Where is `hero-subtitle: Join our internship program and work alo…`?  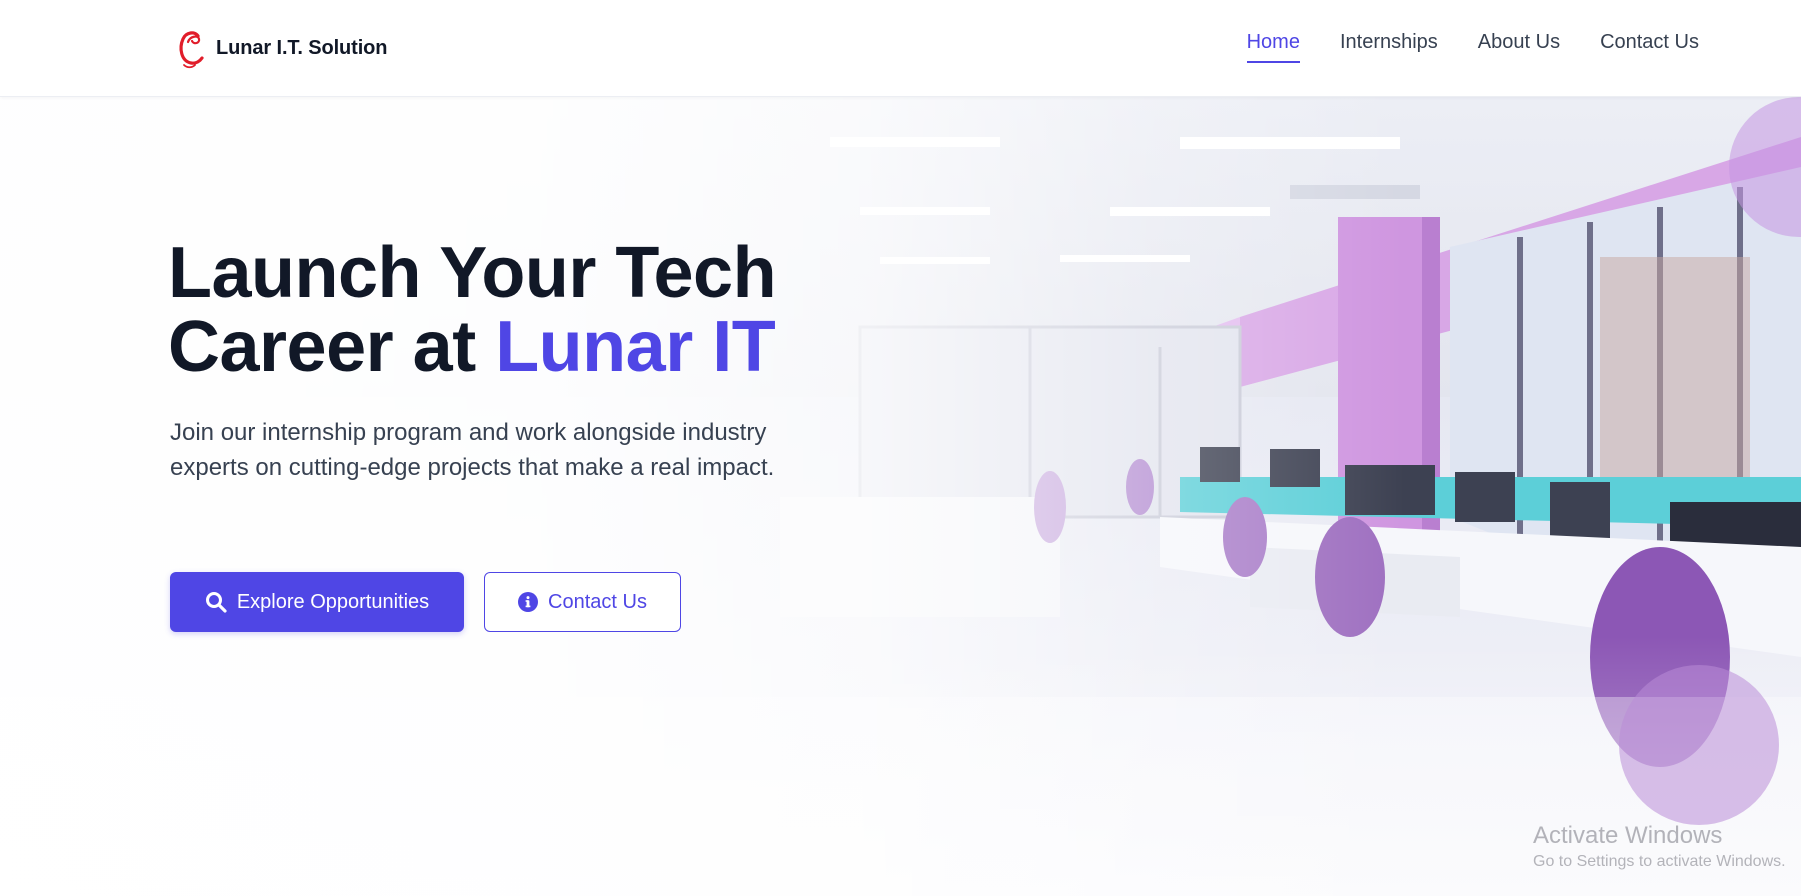 hero-subtitle: Join our internship program and work alo… is located at coordinates (472, 450).